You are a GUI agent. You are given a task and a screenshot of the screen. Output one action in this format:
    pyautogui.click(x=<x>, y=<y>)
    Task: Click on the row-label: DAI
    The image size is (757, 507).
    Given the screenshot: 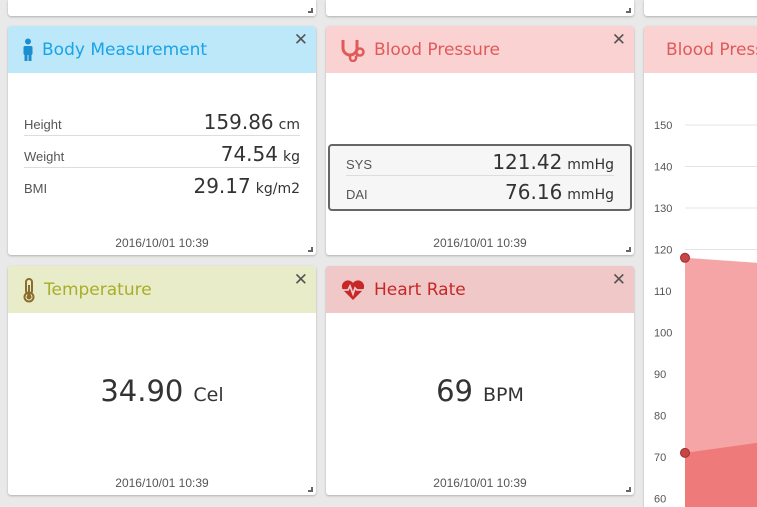 What is the action you would take?
    pyautogui.click(x=357, y=194)
    